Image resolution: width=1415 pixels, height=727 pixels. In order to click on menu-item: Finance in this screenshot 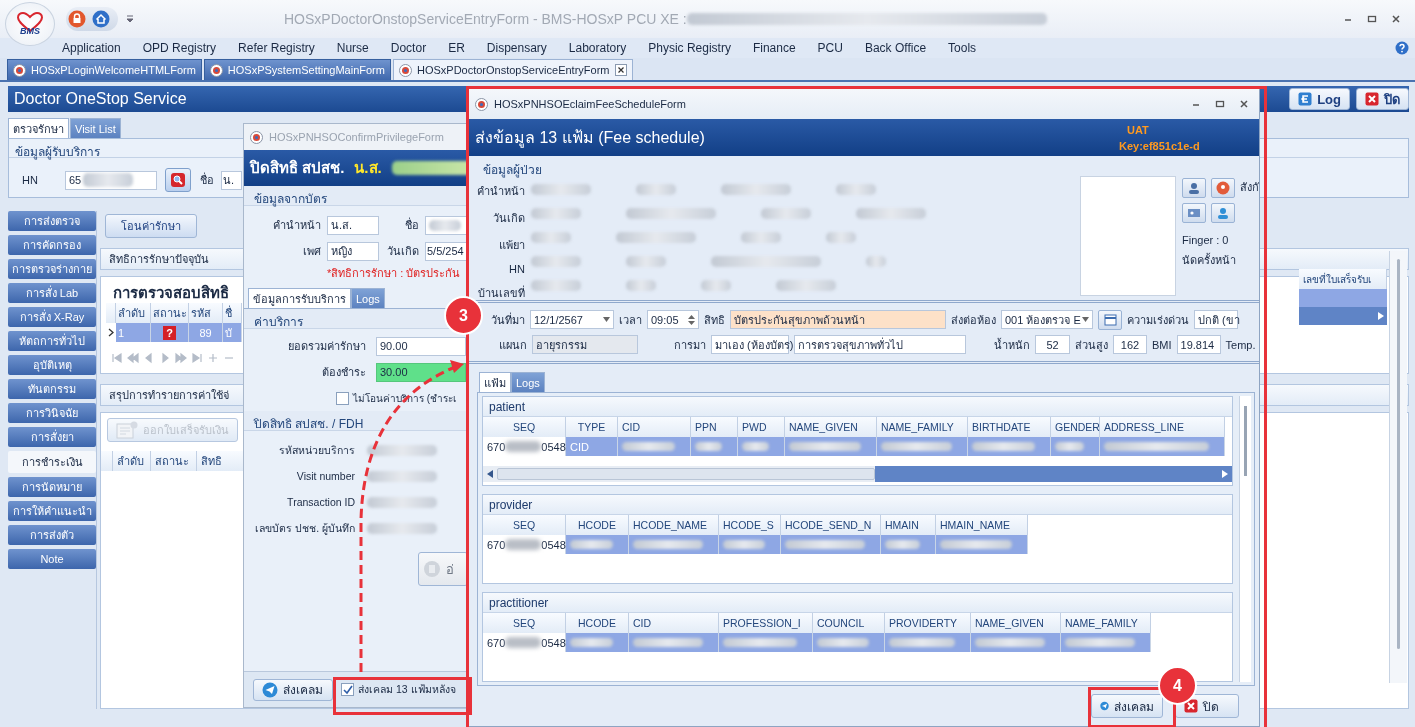, I will do `click(774, 48)`.